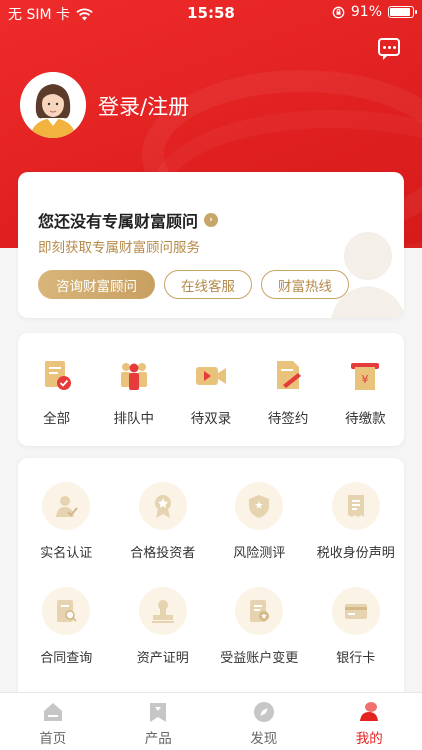  What do you see at coordinates (355, 611) in the screenshot?
I see `bank-card-icon` at bounding box center [355, 611].